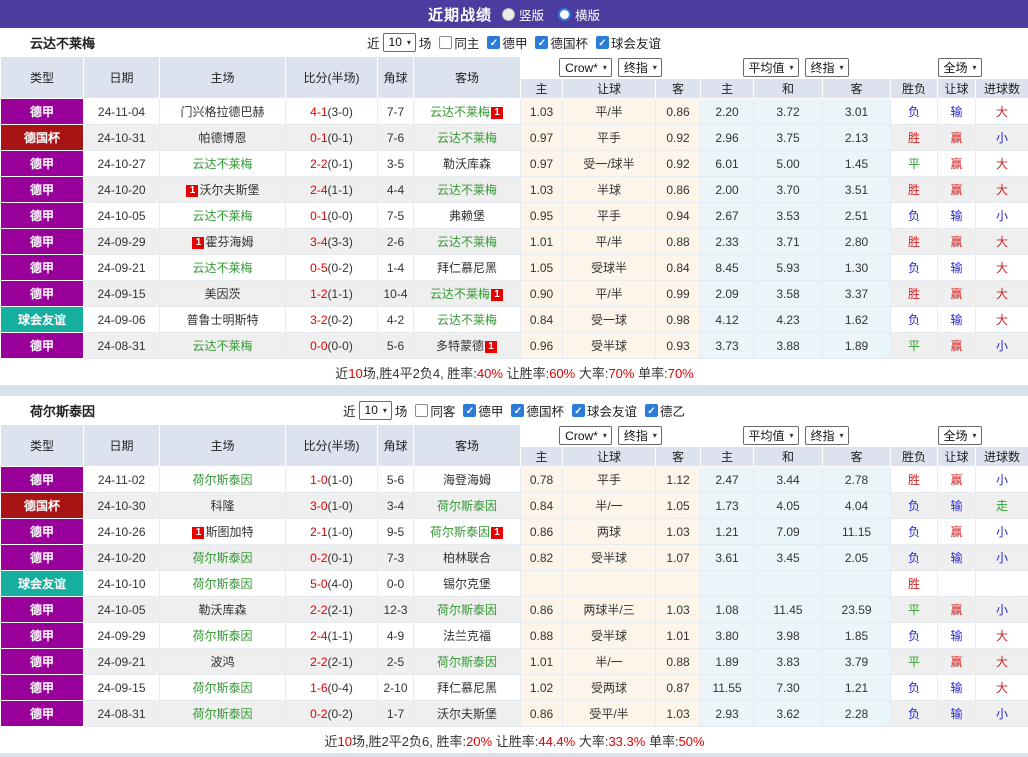 This screenshot has width=1028, height=757. Describe the element at coordinates (332, 532) in the screenshot. I see `score-cell: 2-1(1-0)` at that location.